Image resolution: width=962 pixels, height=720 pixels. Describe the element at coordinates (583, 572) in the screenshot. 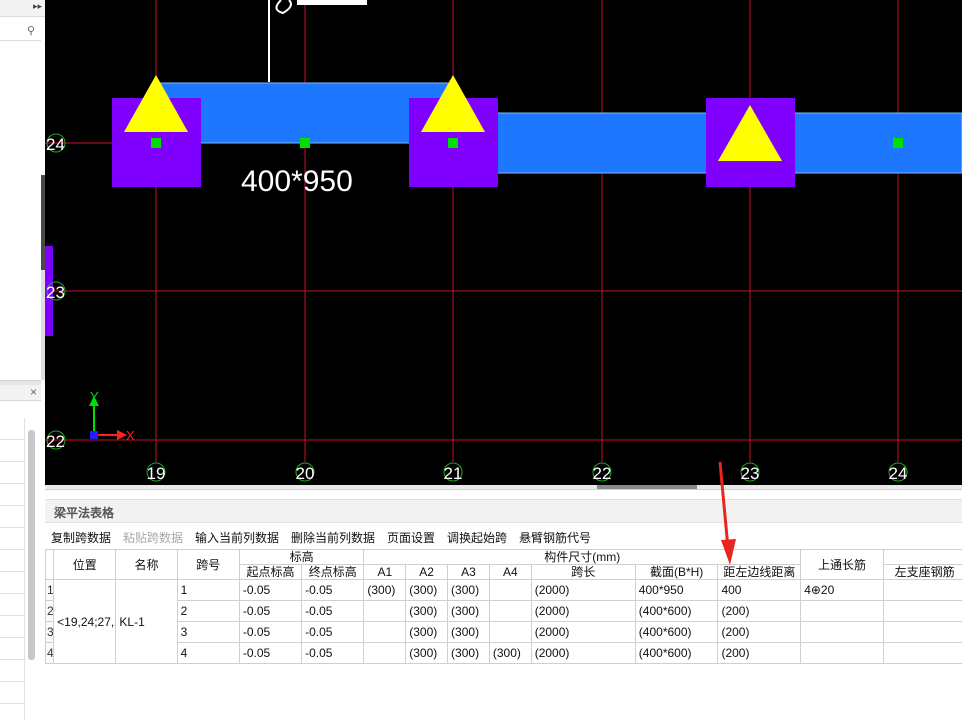

I see `col-header-span-length: 跨长` at that location.